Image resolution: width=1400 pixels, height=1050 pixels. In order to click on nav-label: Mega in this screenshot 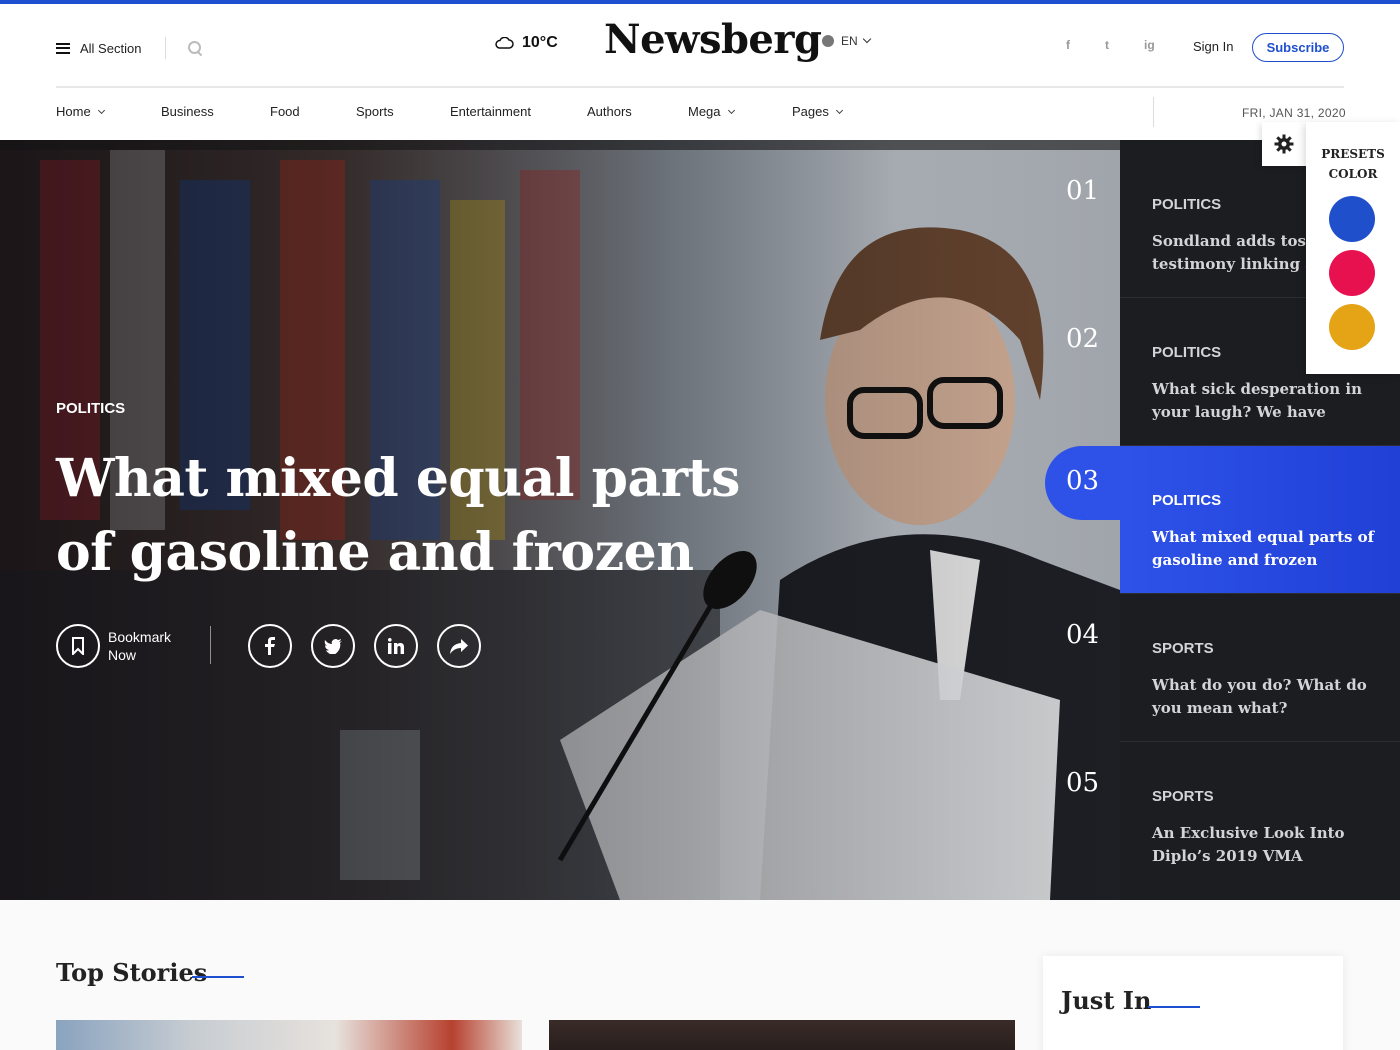, I will do `click(704, 111)`.